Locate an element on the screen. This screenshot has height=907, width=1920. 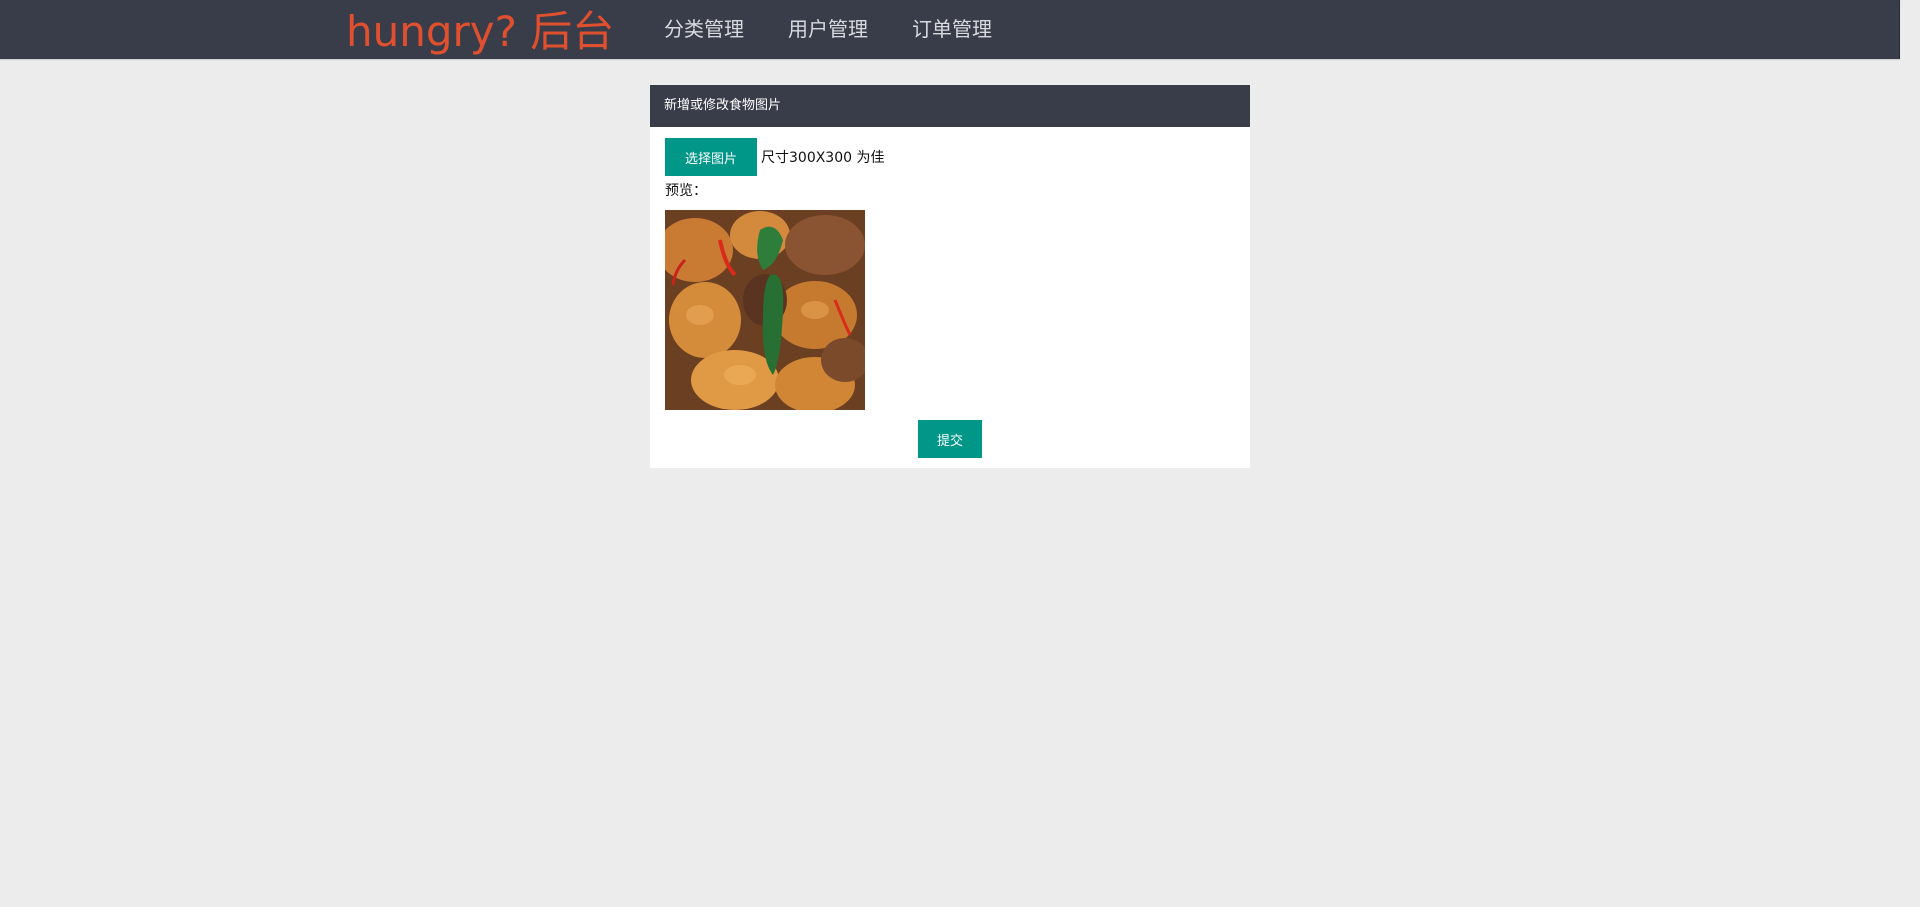
preview-label: 预览： is located at coordinates (686, 191).